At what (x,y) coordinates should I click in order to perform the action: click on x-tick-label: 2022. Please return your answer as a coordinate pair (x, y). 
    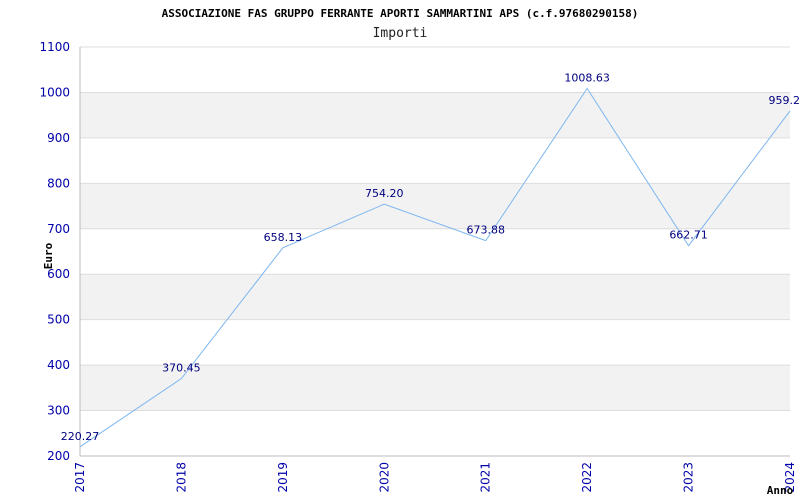
    Looking at the image, I should click on (587, 477).